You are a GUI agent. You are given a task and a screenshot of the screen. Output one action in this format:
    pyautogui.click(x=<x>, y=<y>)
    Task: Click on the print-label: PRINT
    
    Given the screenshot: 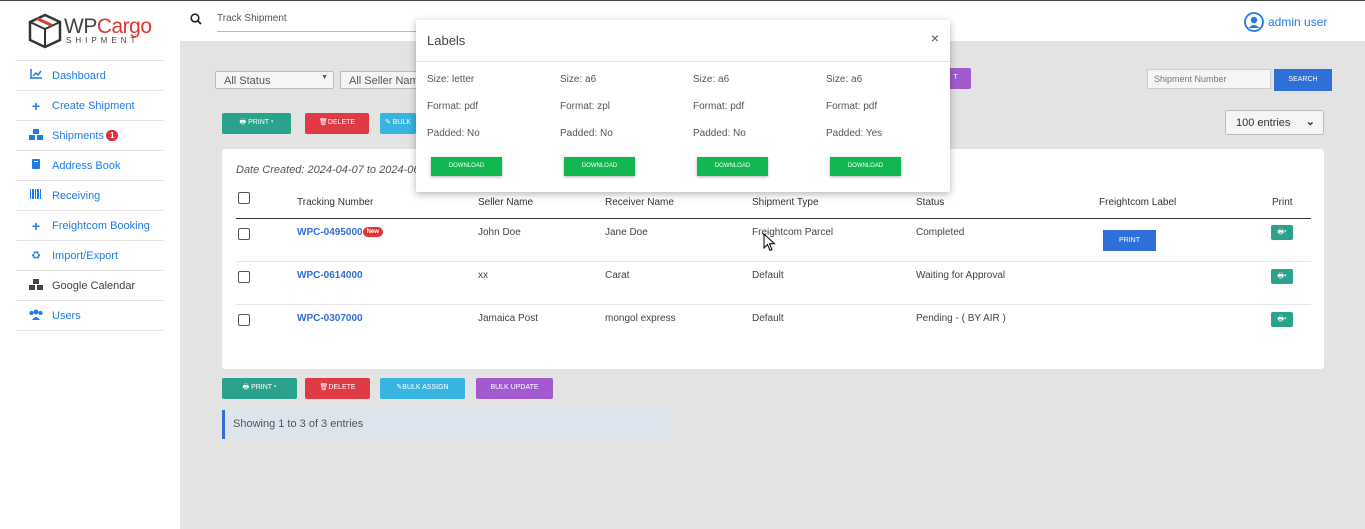 What is the action you would take?
    pyautogui.click(x=261, y=387)
    